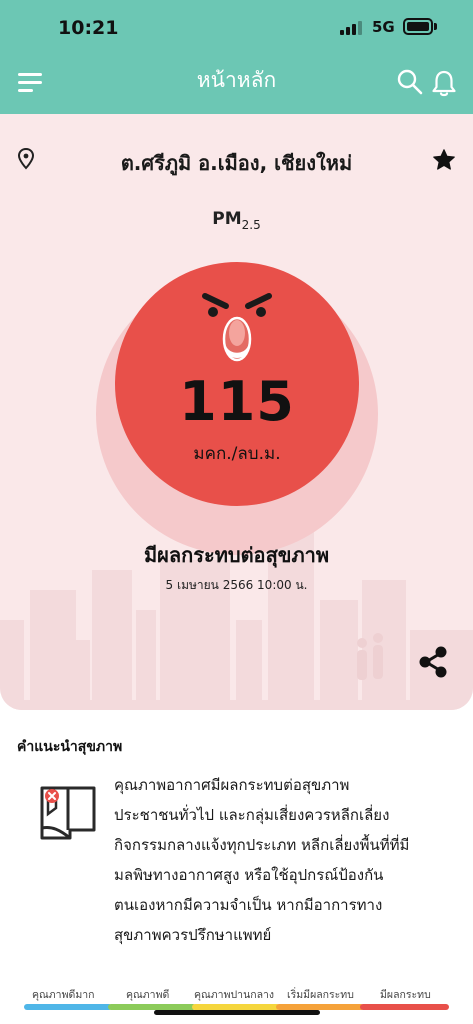 This screenshot has height=1024, width=473. Describe the element at coordinates (248, 905) in the screenshot. I see `advice-line: ตนเองหากมีความจำเป็น หากมีอาการทาง` at that location.